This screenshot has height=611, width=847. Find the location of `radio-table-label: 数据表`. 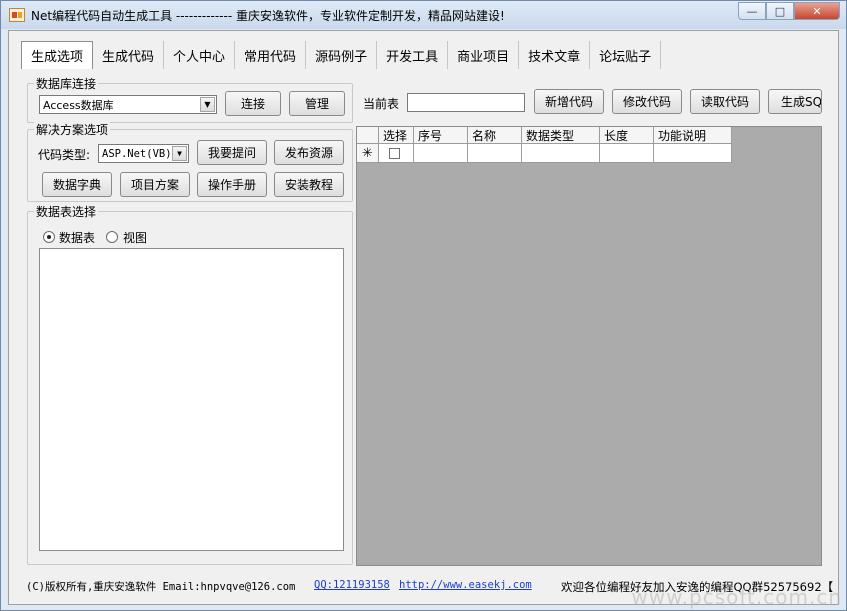

radio-table-label: 数据表 is located at coordinates (77, 237).